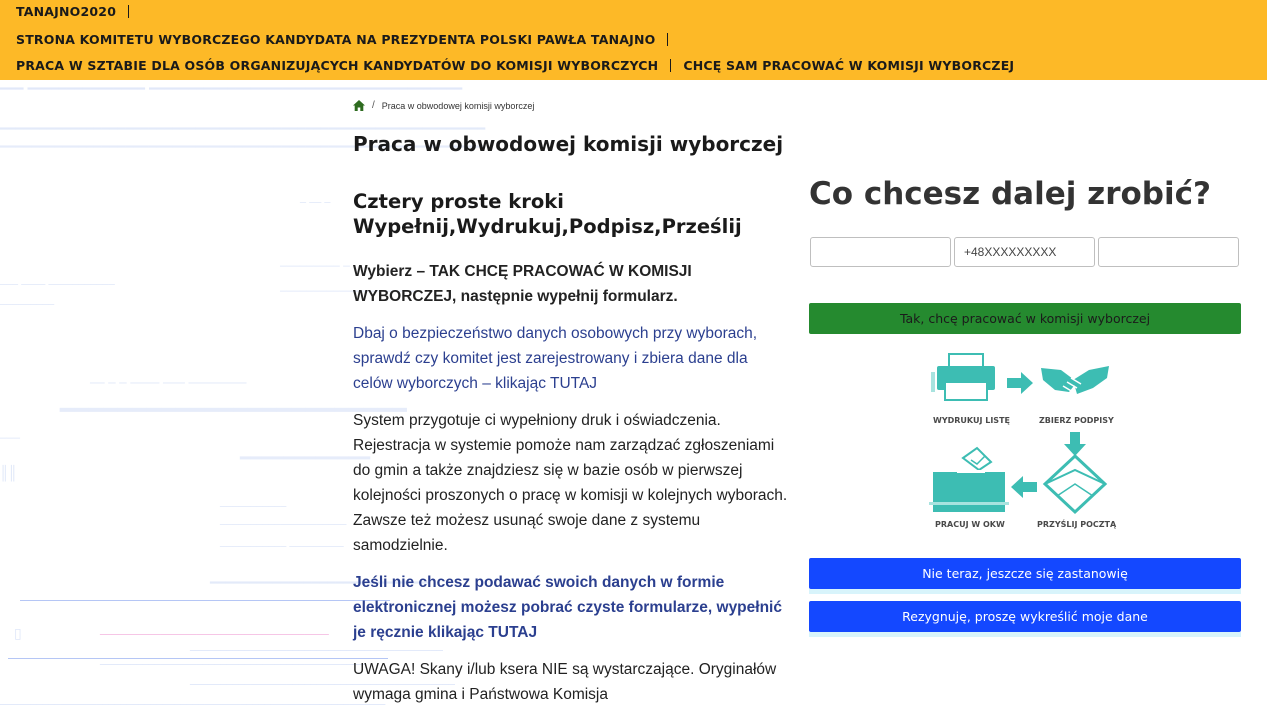  What do you see at coordinates (547, 226) in the screenshot?
I see `steps-heading-line2: Wypełnij,Wydrukuj,Podpisz,Prześlij` at bounding box center [547, 226].